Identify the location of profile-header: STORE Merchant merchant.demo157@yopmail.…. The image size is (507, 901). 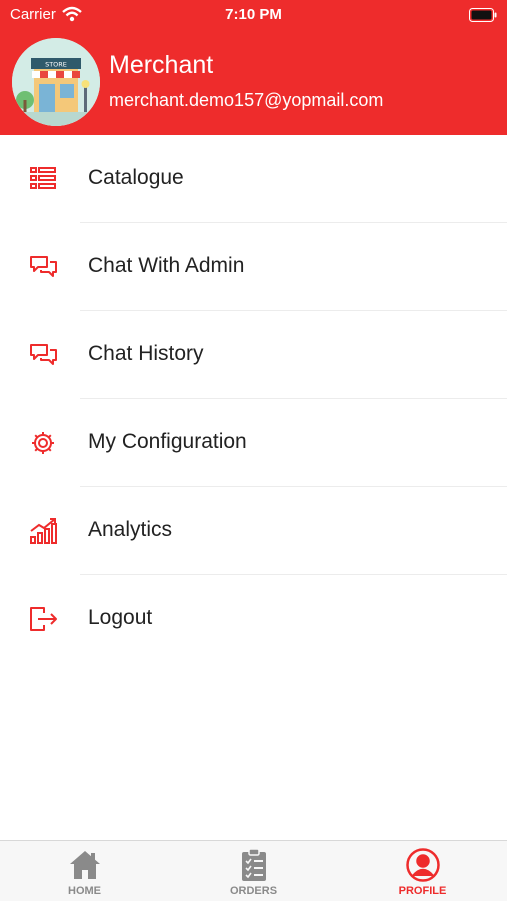
(253, 82).